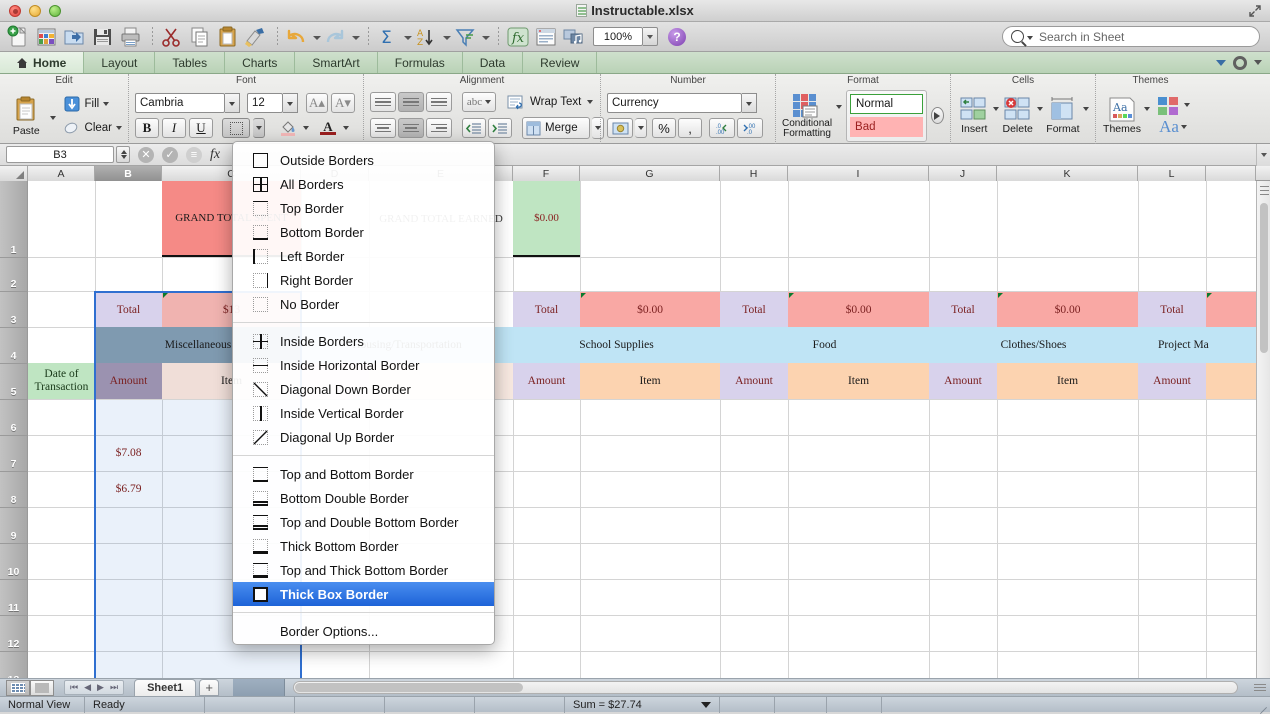  What do you see at coordinates (409, 687) in the screenshot?
I see `horizontal-scroll-thumb` at bounding box center [409, 687].